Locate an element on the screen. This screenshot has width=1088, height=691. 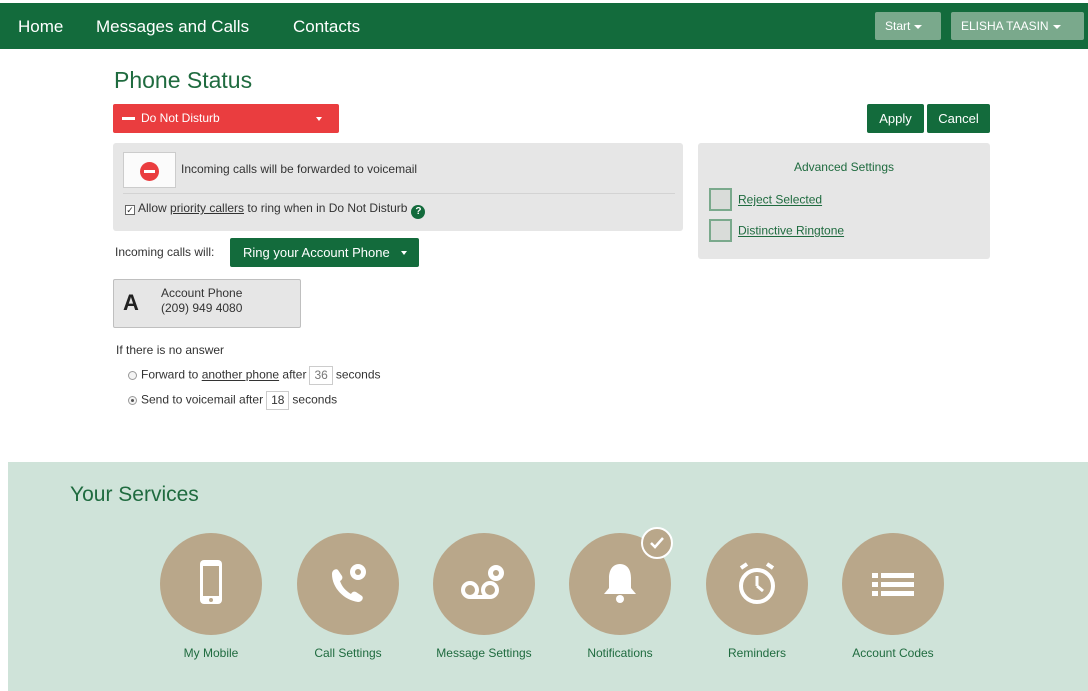
distinctive-ringtone-link: Distinctive Ringtone is located at coordinates (776, 230).